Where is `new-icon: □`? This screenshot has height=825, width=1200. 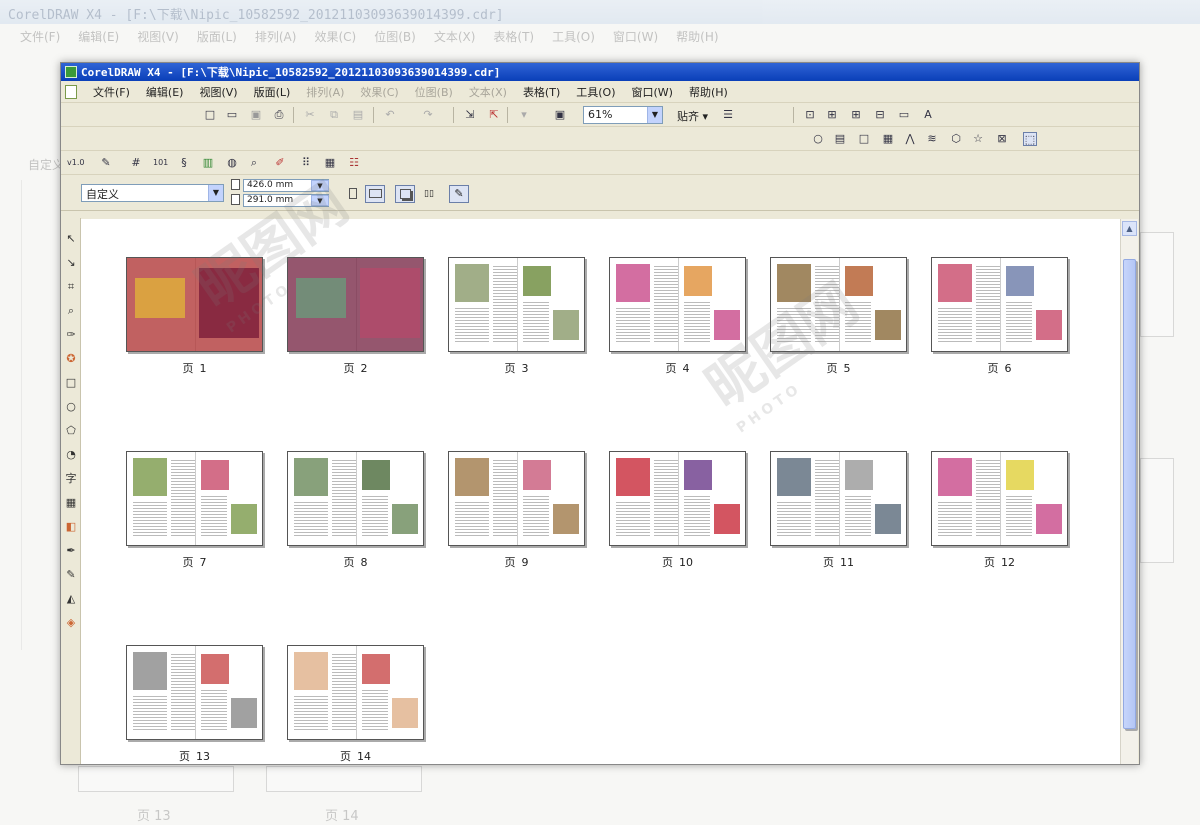
new-icon: □ is located at coordinates (210, 115).